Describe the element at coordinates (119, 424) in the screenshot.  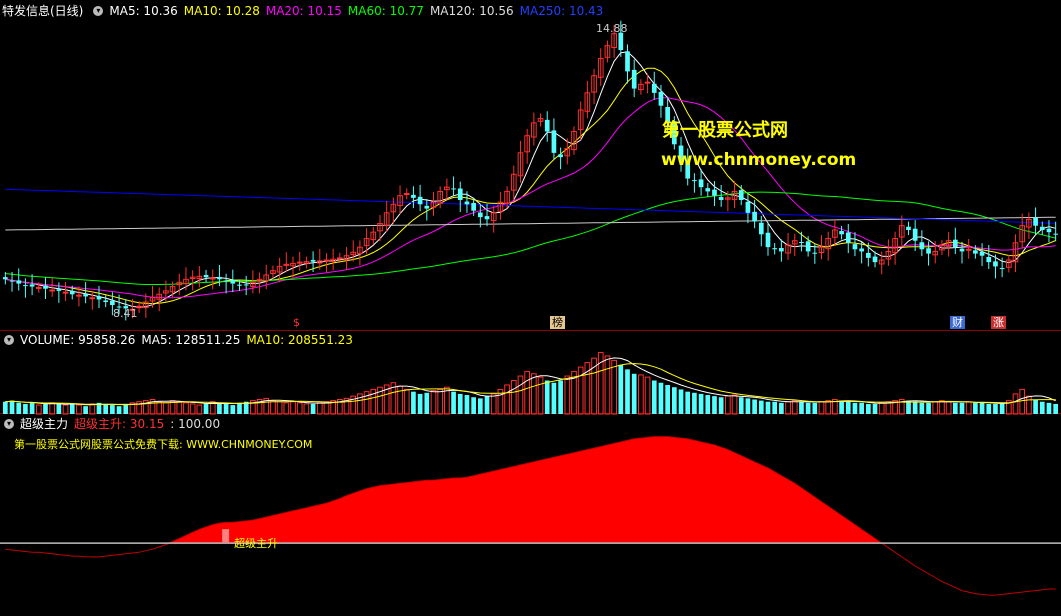
I see `indicator-value: 超级主升: 30.15` at that location.